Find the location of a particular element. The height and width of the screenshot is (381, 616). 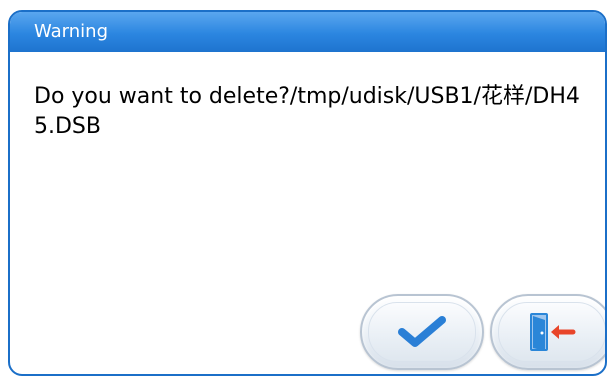

exit-button is located at coordinates (547, 332).